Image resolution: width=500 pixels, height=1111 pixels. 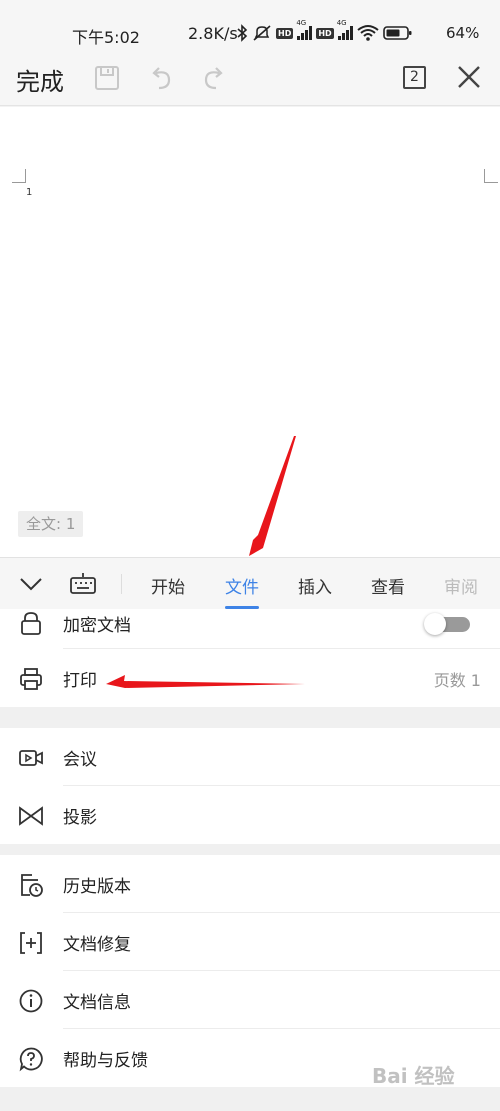 What do you see at coordinates (83, 584) in the screenshot?
I see `keyboard-icon` at bounding box center [83, 584].